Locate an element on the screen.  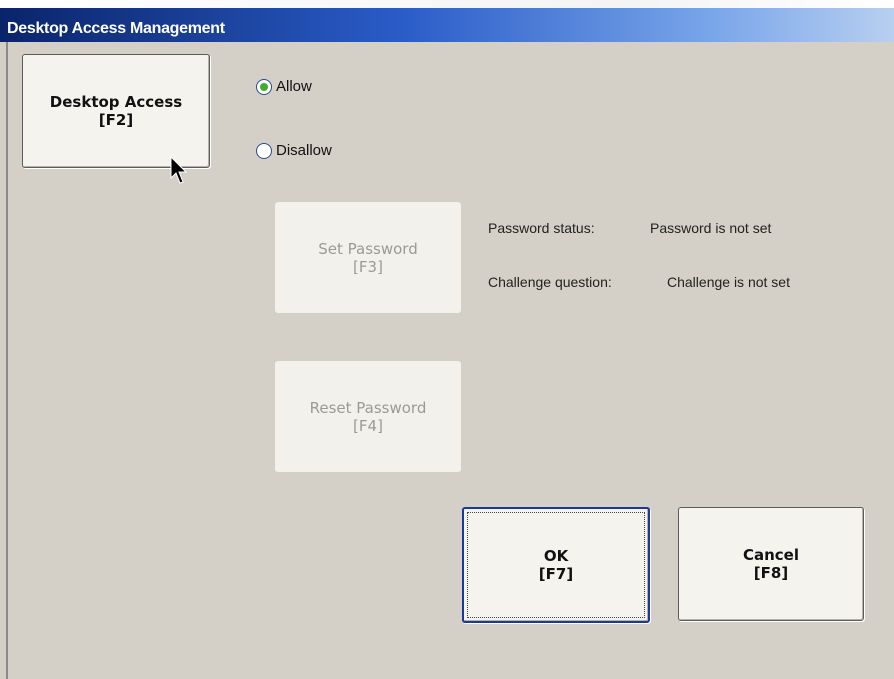
desktop-access-button-key: [F2] is located at coordinates (116, 120).